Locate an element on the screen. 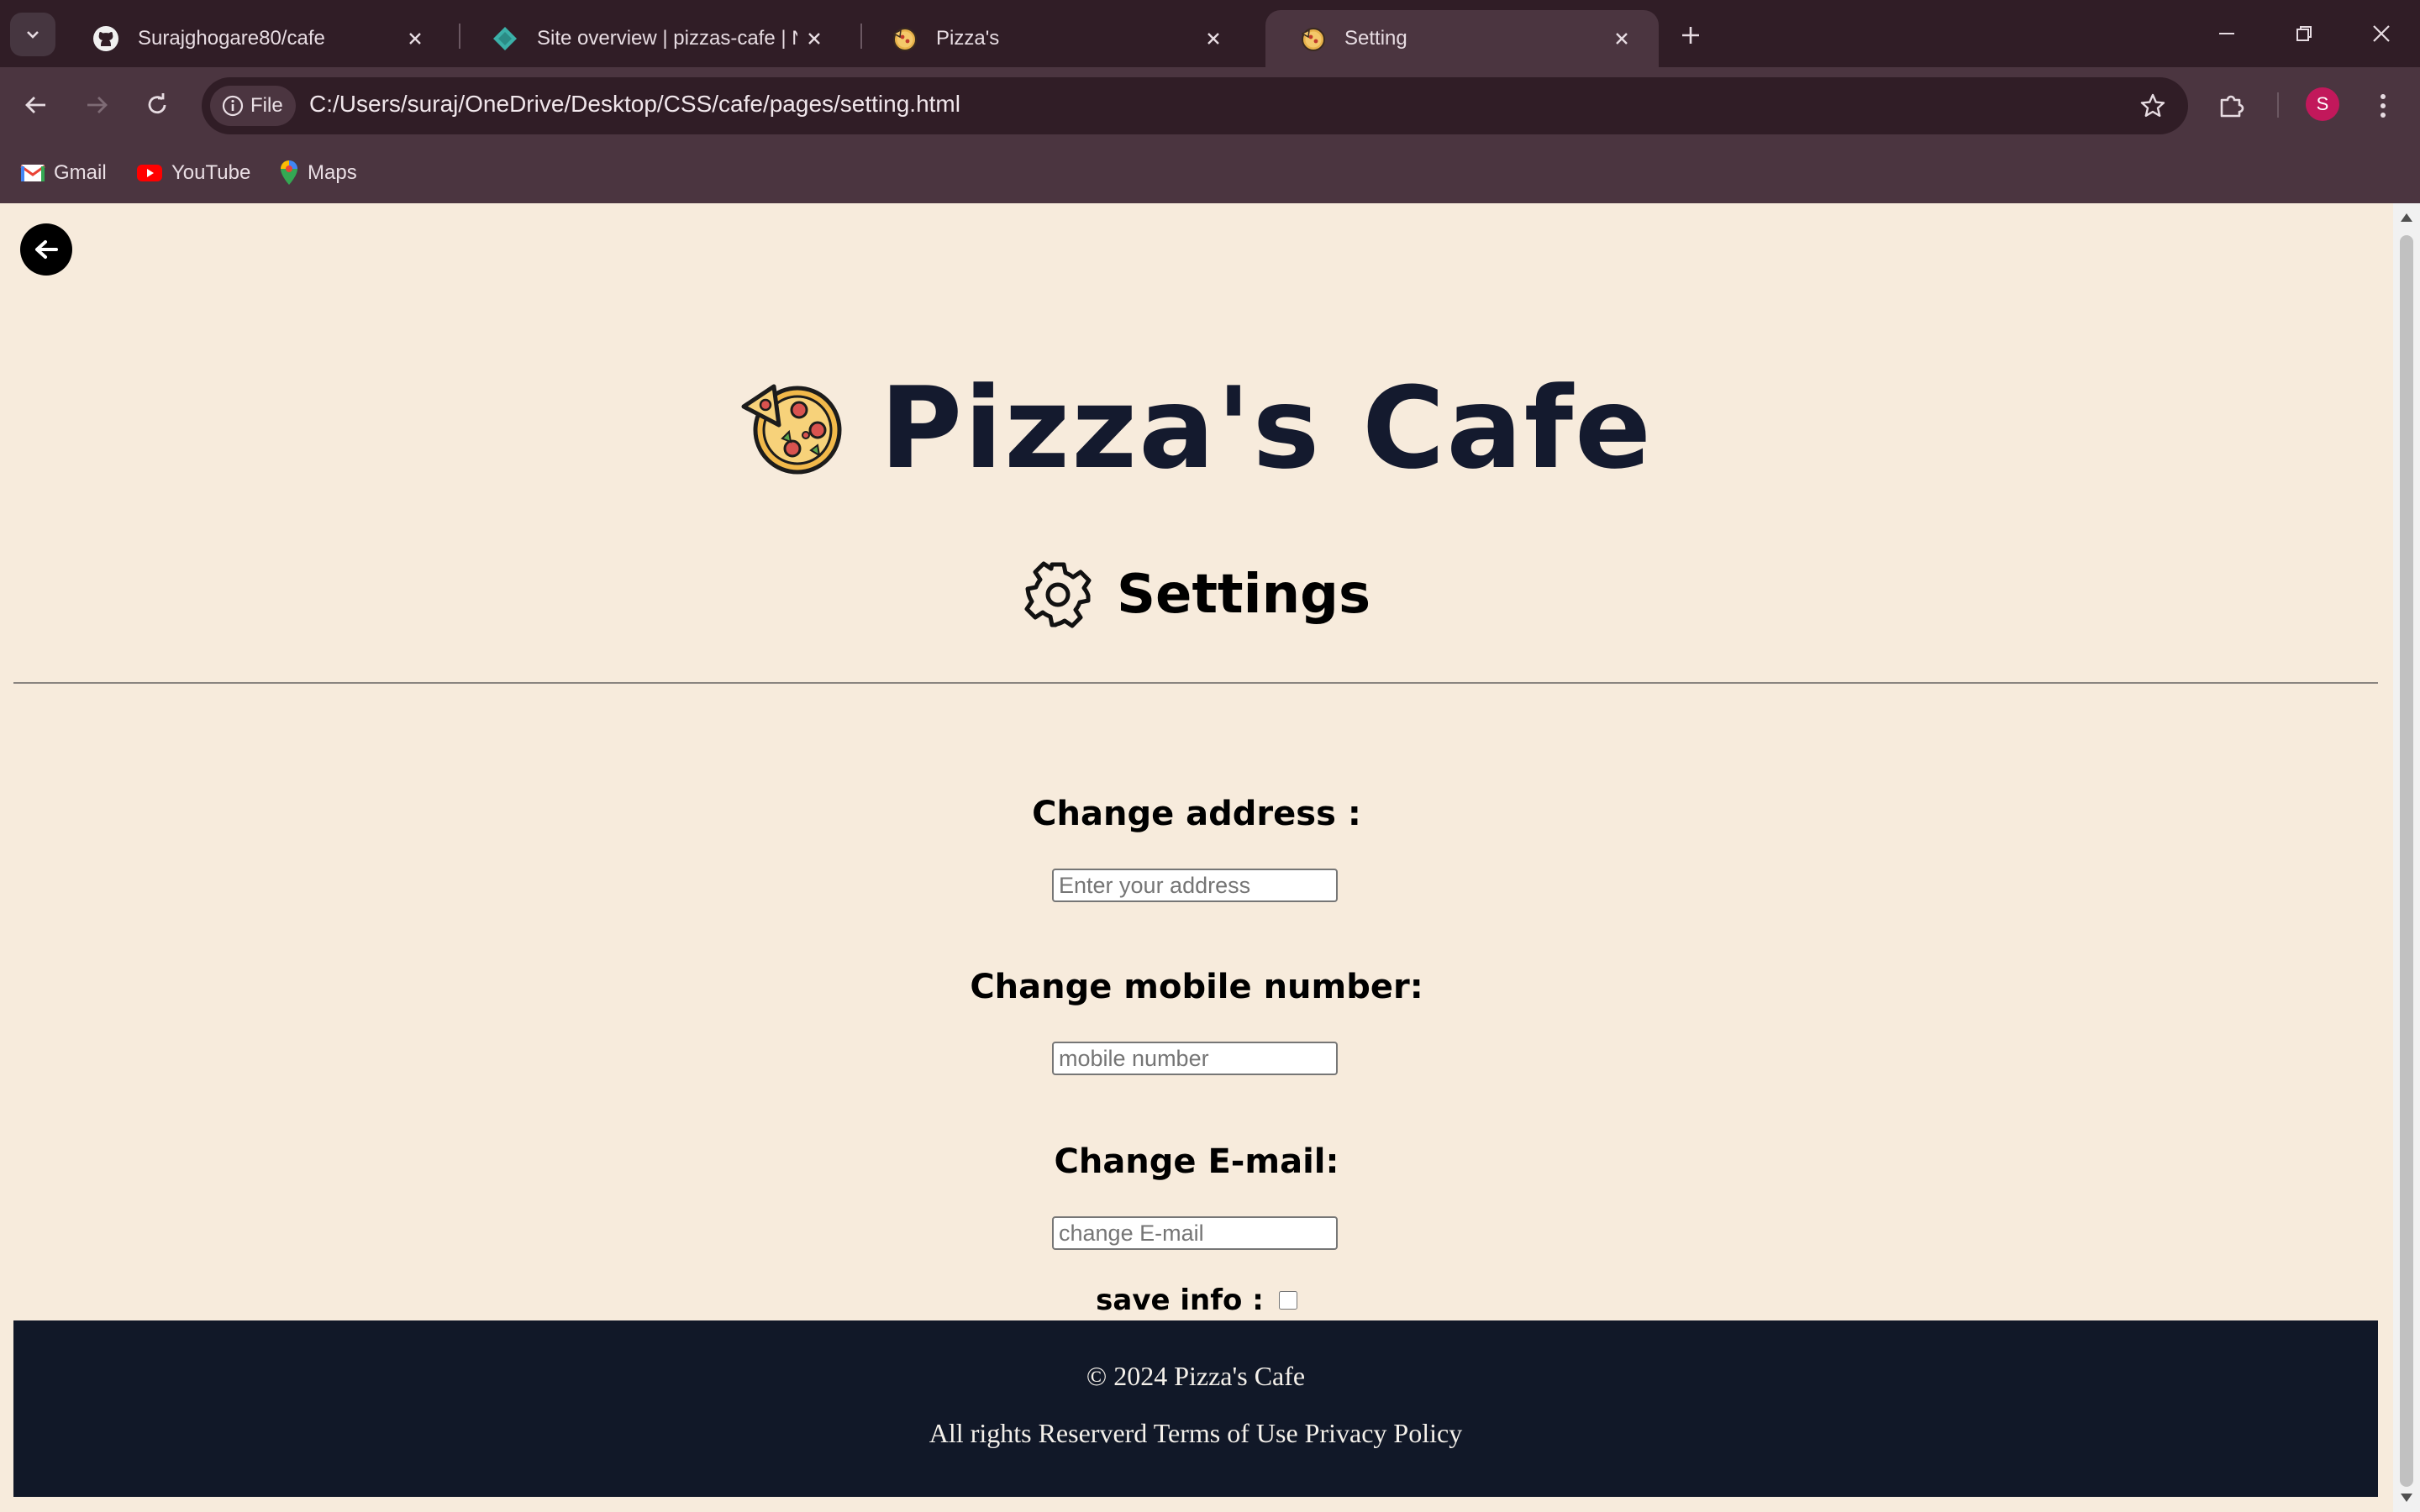  profile-avatar: S is located at coordinates (2323, 104).